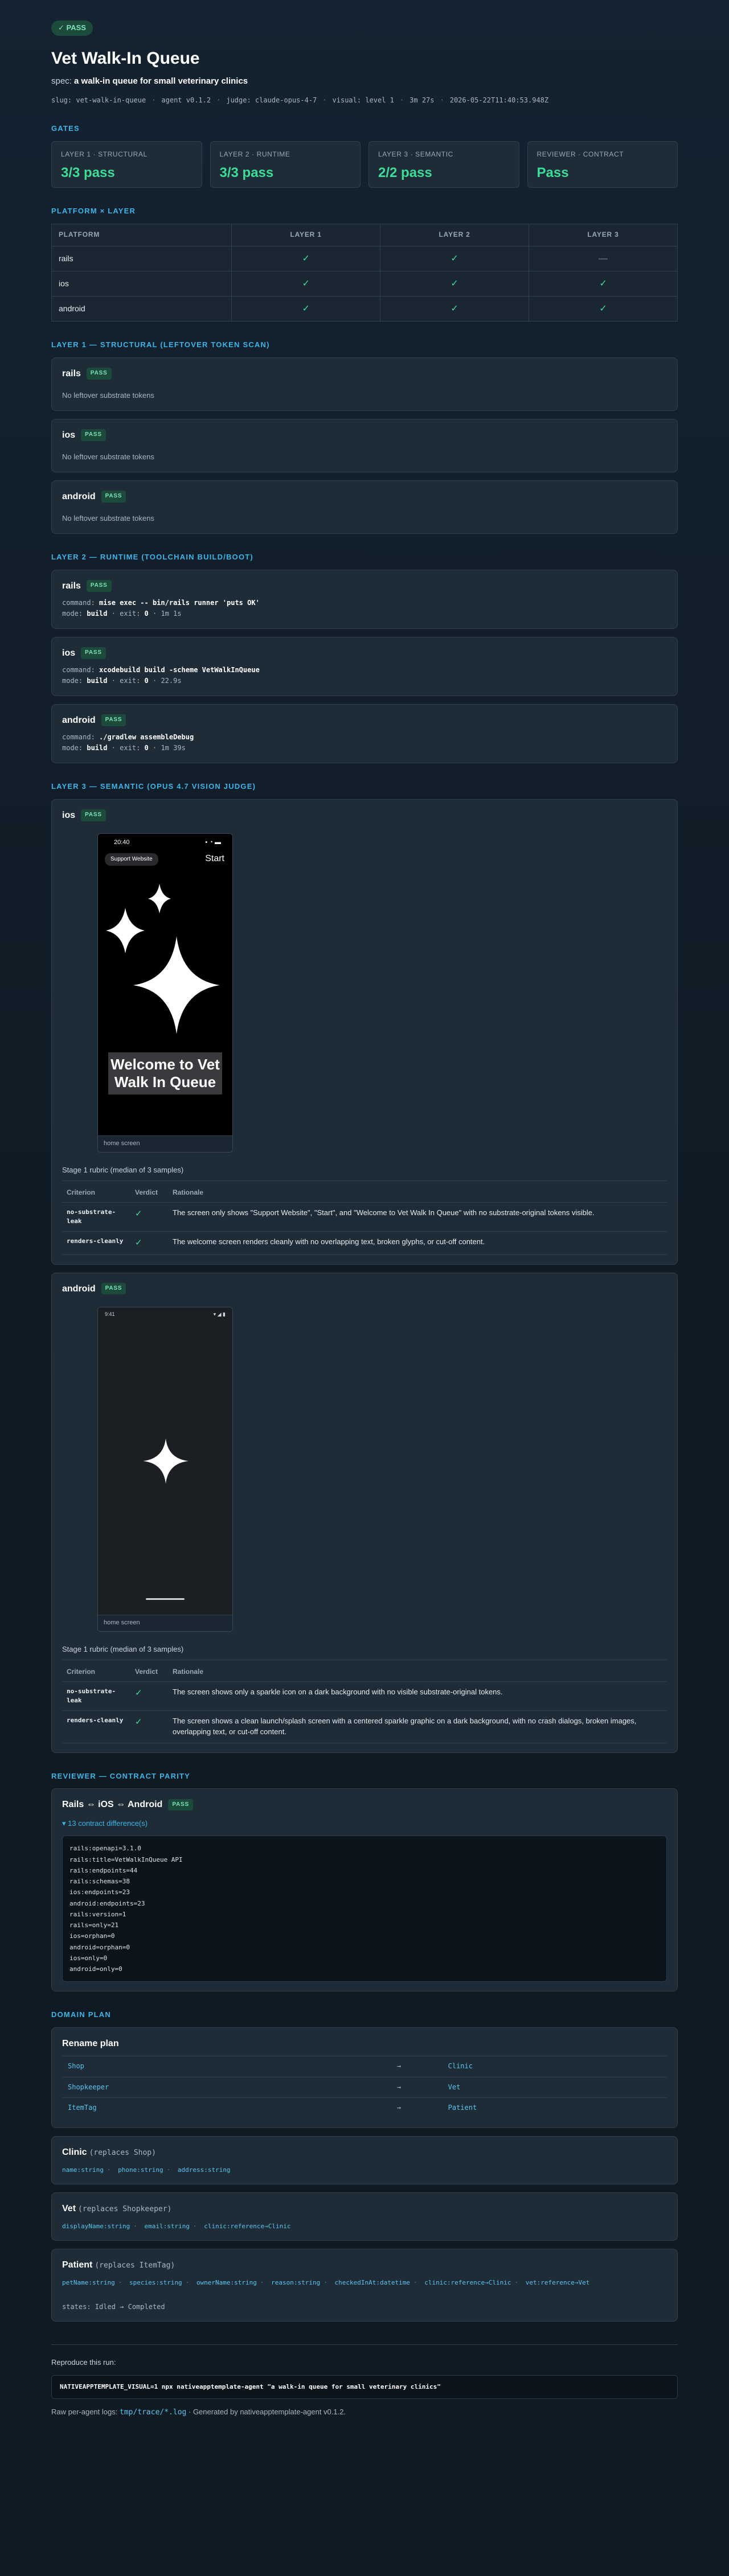 The height and width of the screenshot is (2576, 729). Describe the element at coordinates (96, 1217) in the screenshot. I see `criterion: no-substrate-leak` at that location.